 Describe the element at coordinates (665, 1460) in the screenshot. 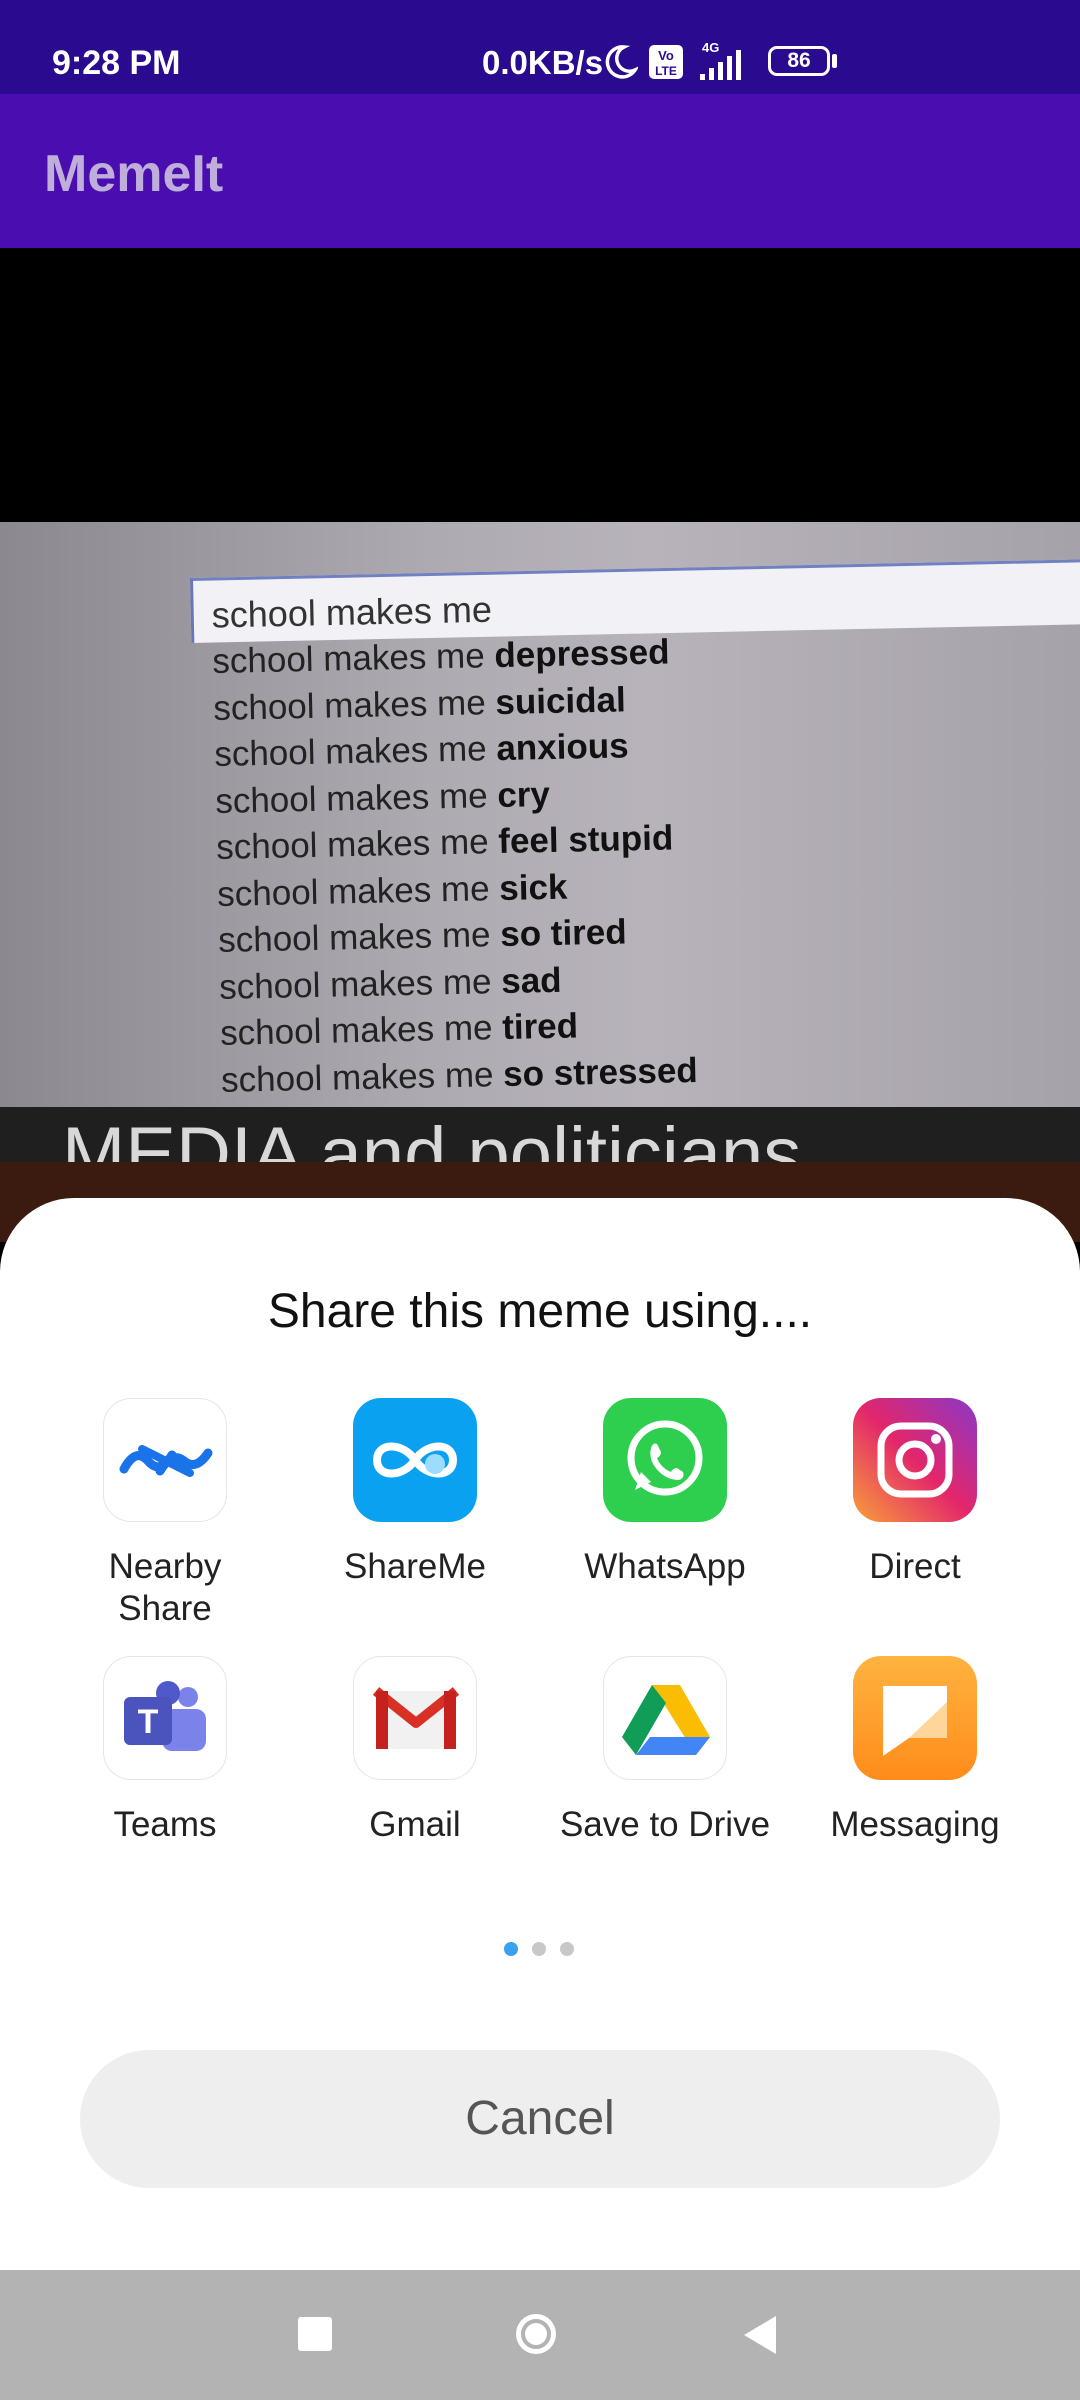

I see `whatsapp-icon` at that location.